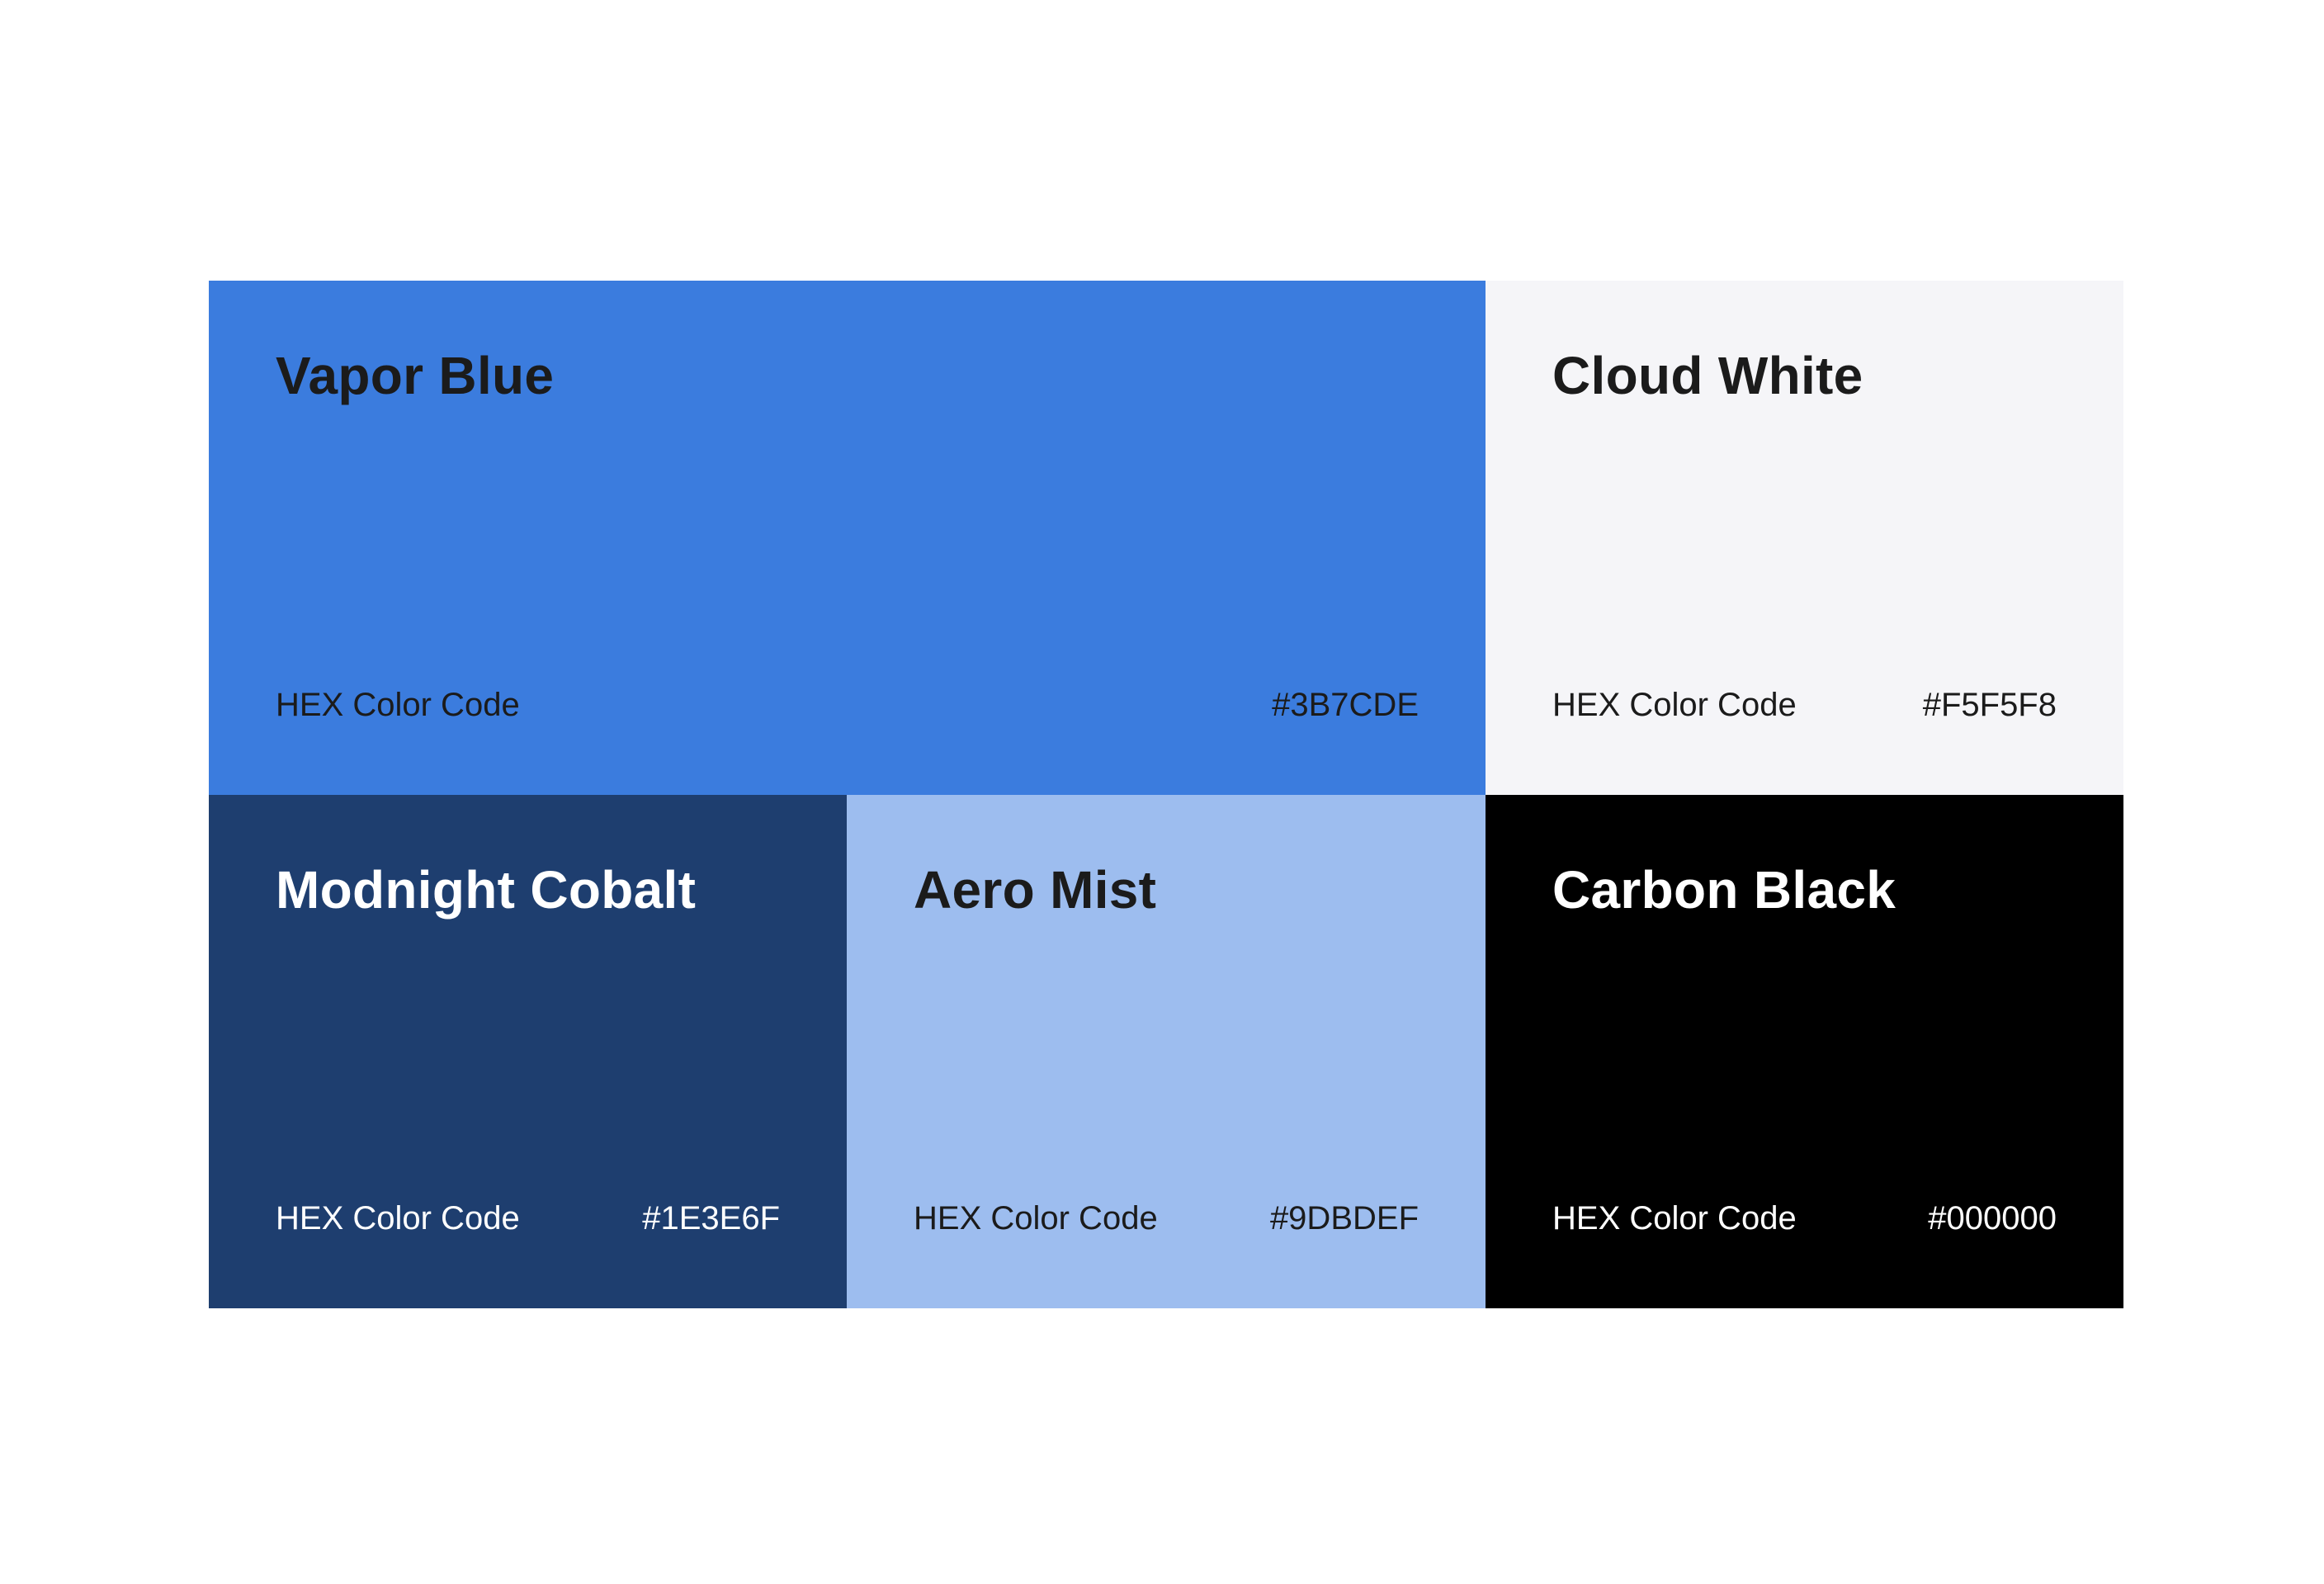  What do you see at coordinates (1724, 890) in the screenshot?
I see `swatch-name: Carbon Black` at bounding box center [1724, 890].